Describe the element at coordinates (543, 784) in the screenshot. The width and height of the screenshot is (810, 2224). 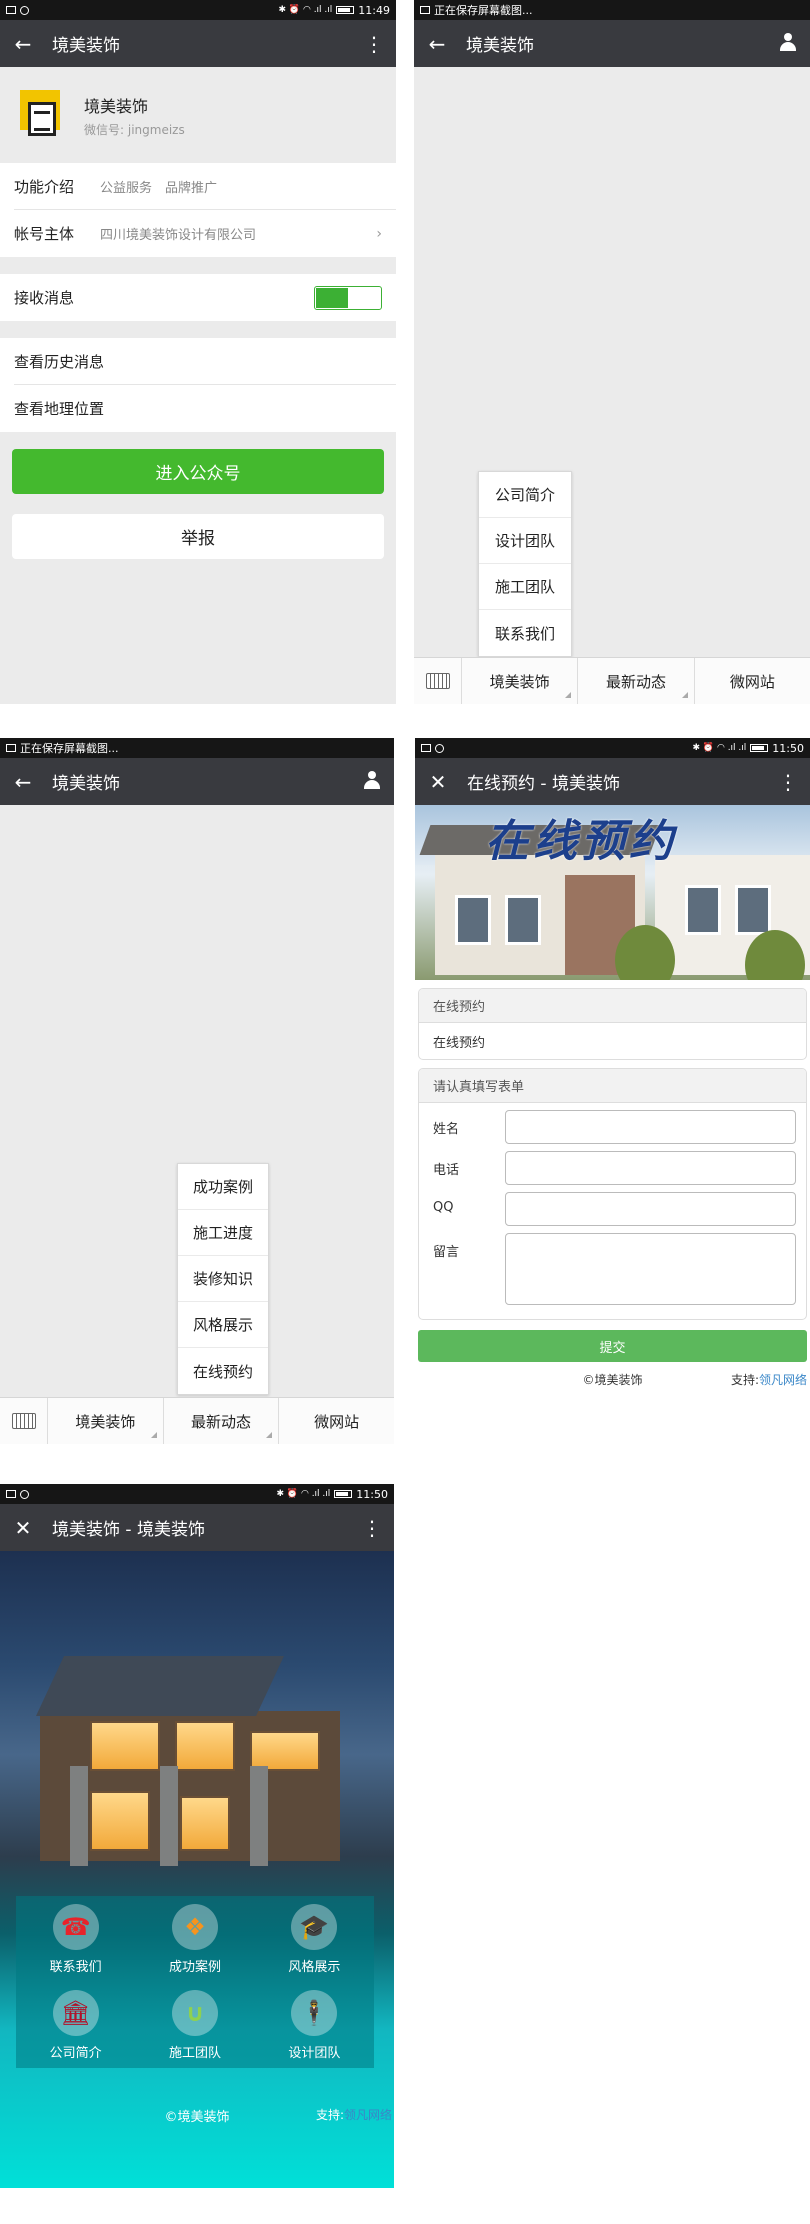
I see `page-title: 在线预约 - 境美装饰` at that location.